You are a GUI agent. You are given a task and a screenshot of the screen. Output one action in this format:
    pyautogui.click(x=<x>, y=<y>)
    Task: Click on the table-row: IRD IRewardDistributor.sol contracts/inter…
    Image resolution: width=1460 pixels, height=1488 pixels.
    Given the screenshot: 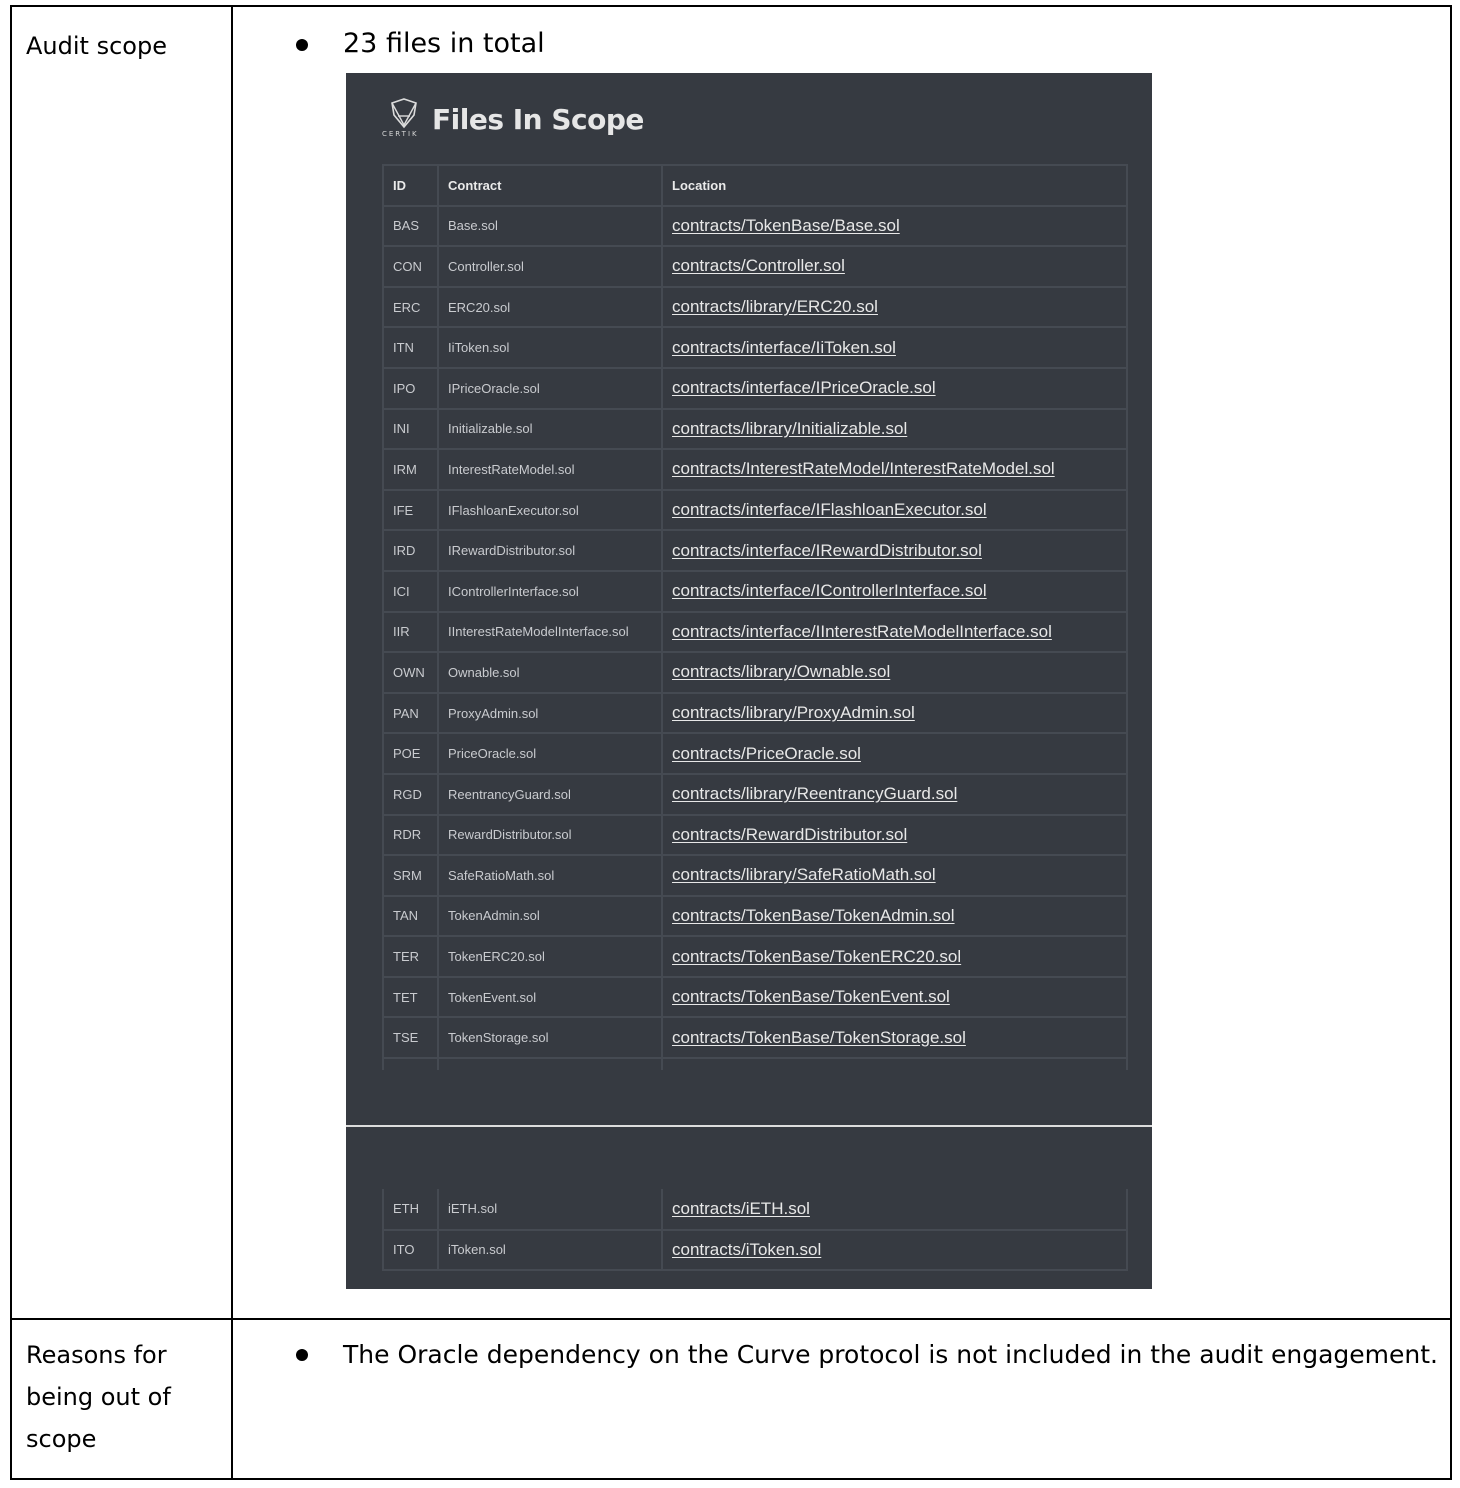 What is the action you would take?
    pyautogui.click(x=755, y=550)
    